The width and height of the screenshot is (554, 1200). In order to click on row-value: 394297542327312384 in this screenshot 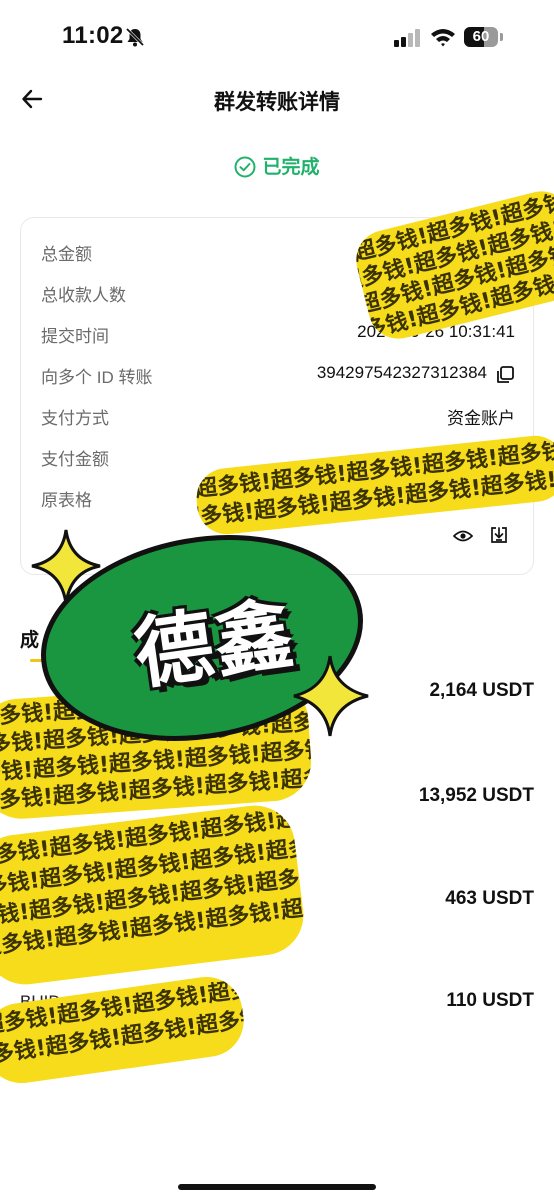, I will do `click(401, 372)`.